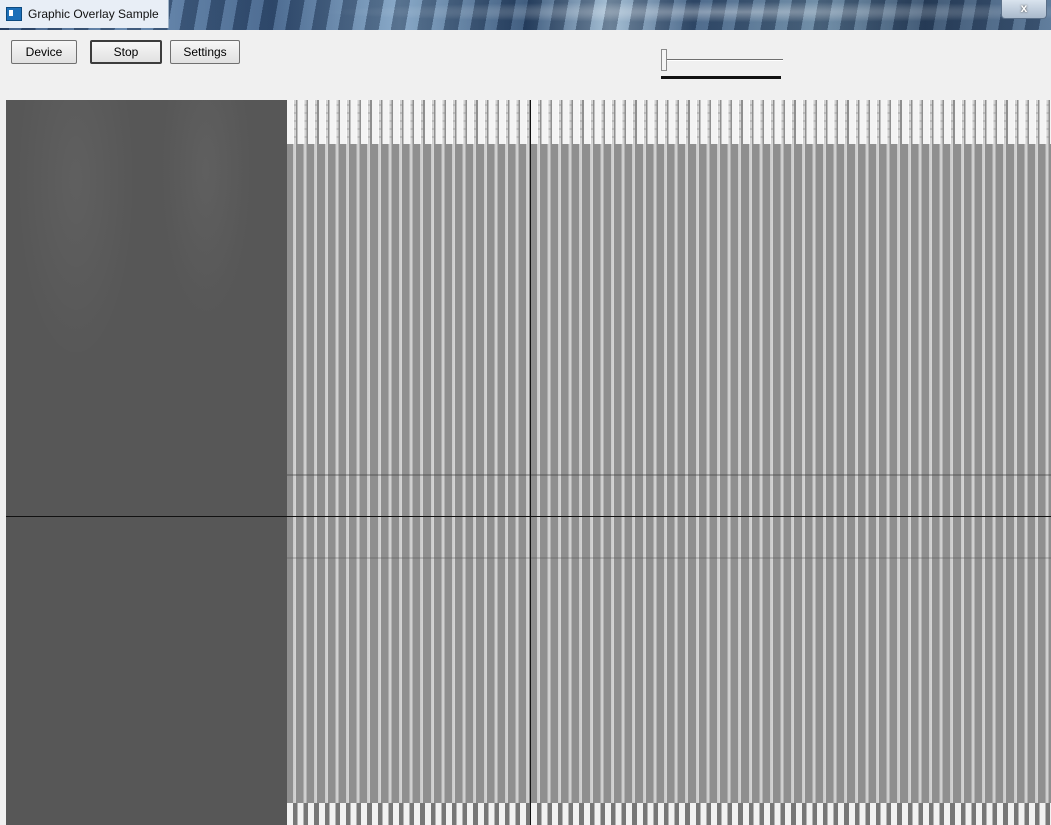 This screenshot has height=825, width=1051. I want to click on close-button: x, so click(1024, 9).